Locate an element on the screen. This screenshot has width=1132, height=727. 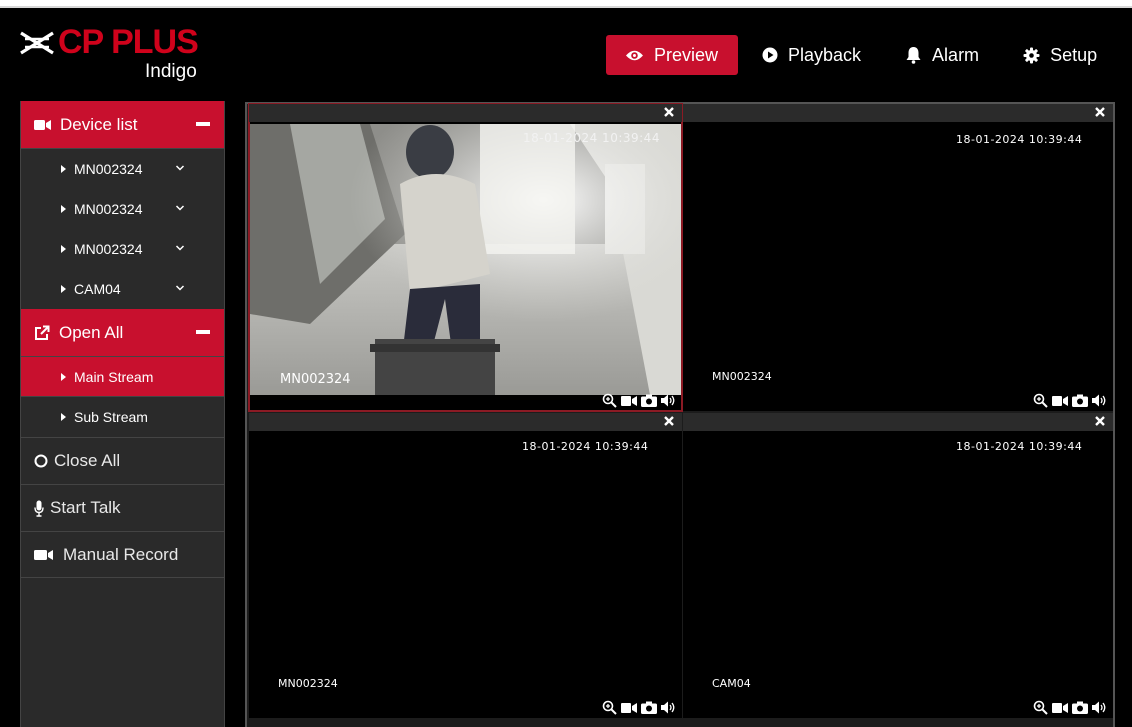
device-item: CAM04 is located at coordinates (122, 289).